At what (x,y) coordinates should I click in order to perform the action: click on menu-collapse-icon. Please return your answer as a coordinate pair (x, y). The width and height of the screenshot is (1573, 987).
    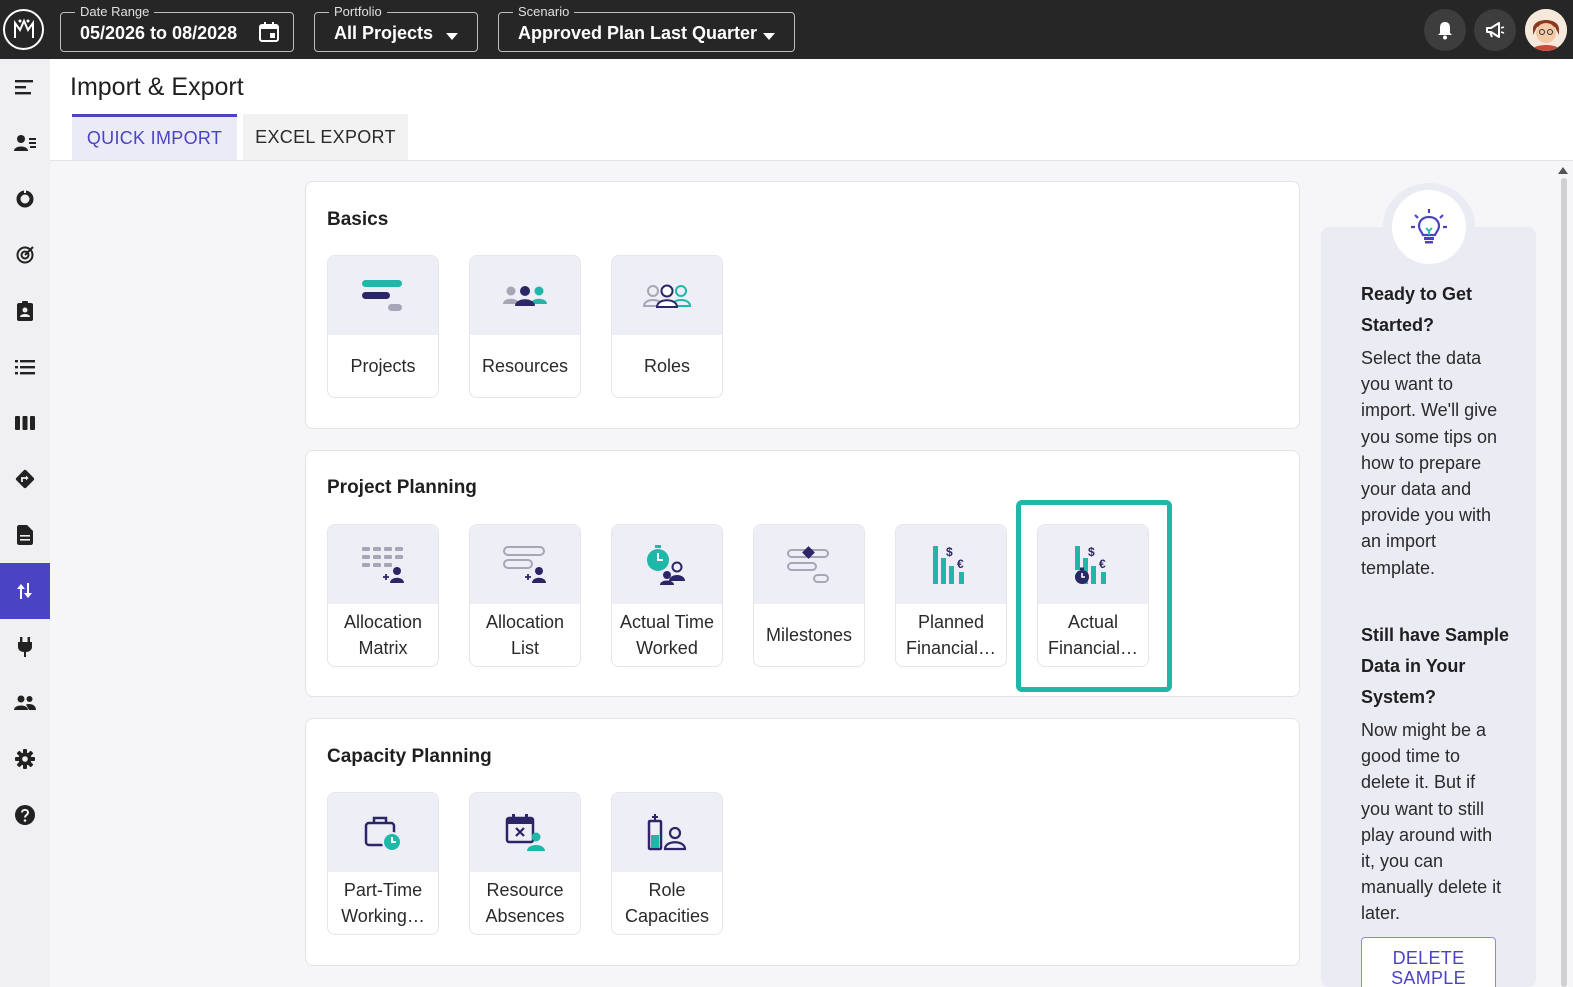
    Looking at the image, I should click on (24, 87).